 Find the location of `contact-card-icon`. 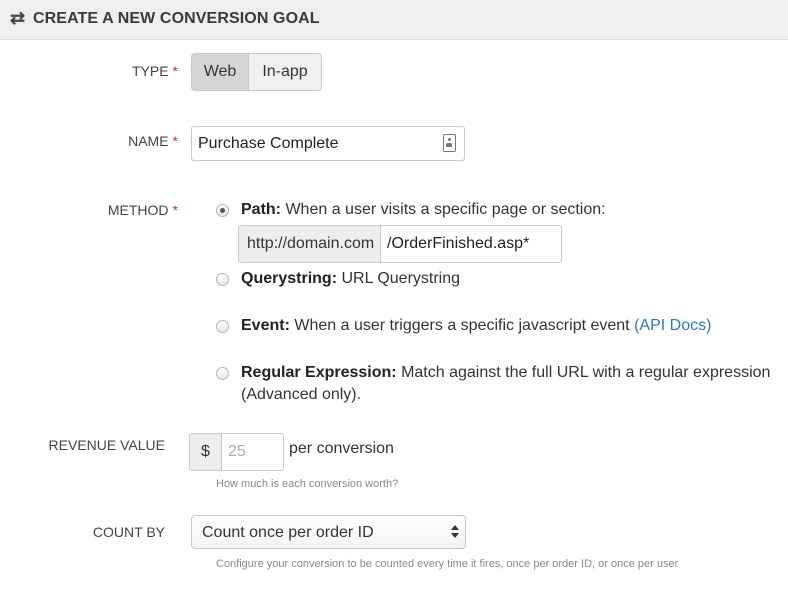

contact-card-icon is located at coordinates (449, 143).